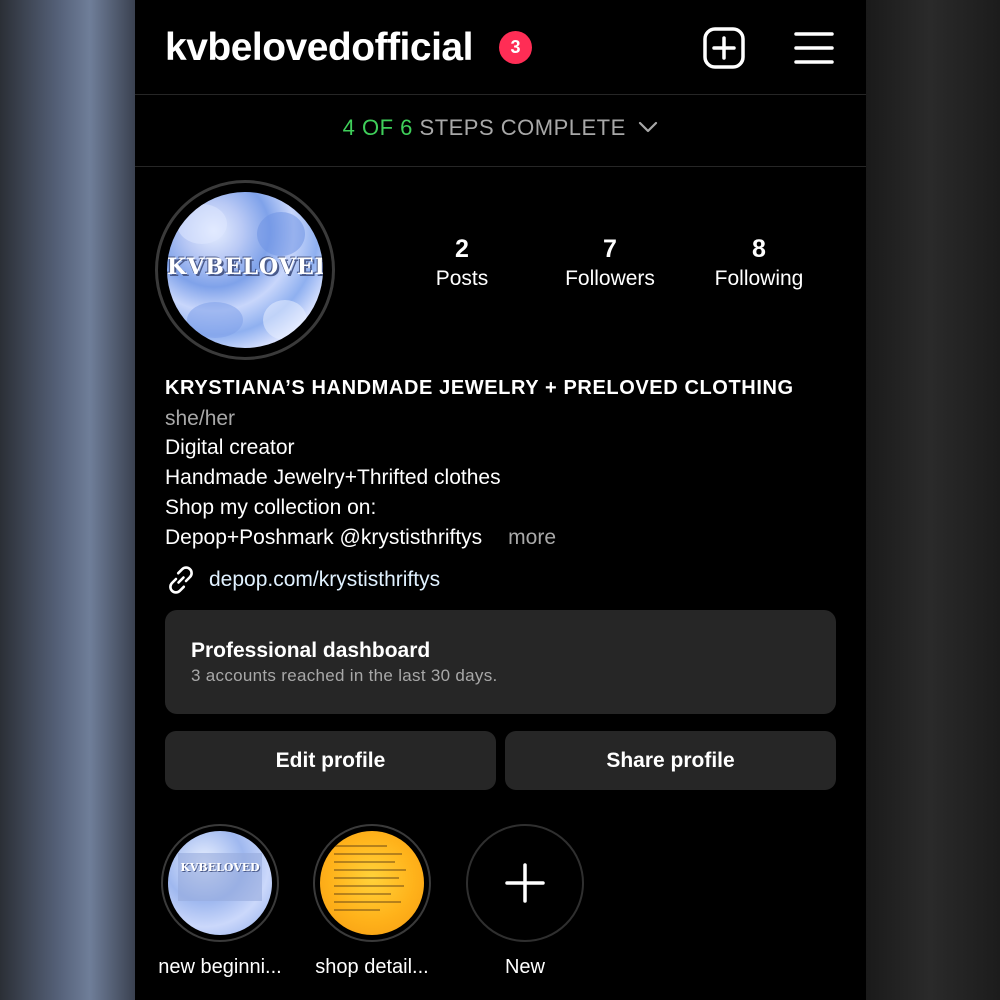  Describe the element at coordinates (200, 418) in the screenshot. I see `pronouns: she/her` at that location.